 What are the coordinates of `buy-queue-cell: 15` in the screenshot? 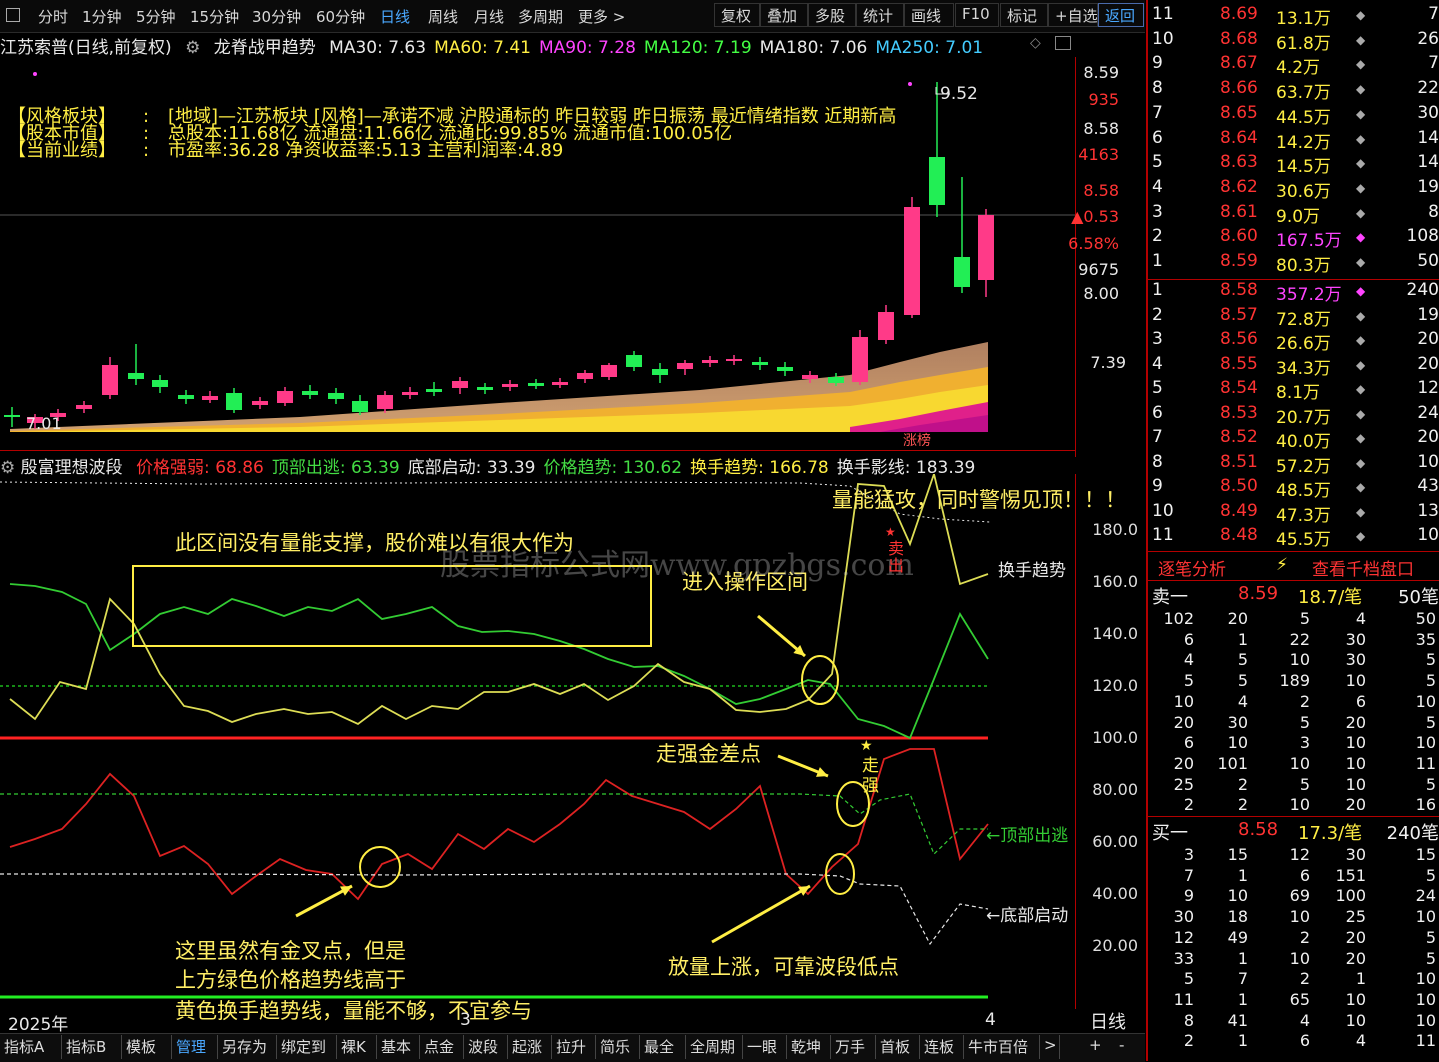 It's located at (1237, 854).